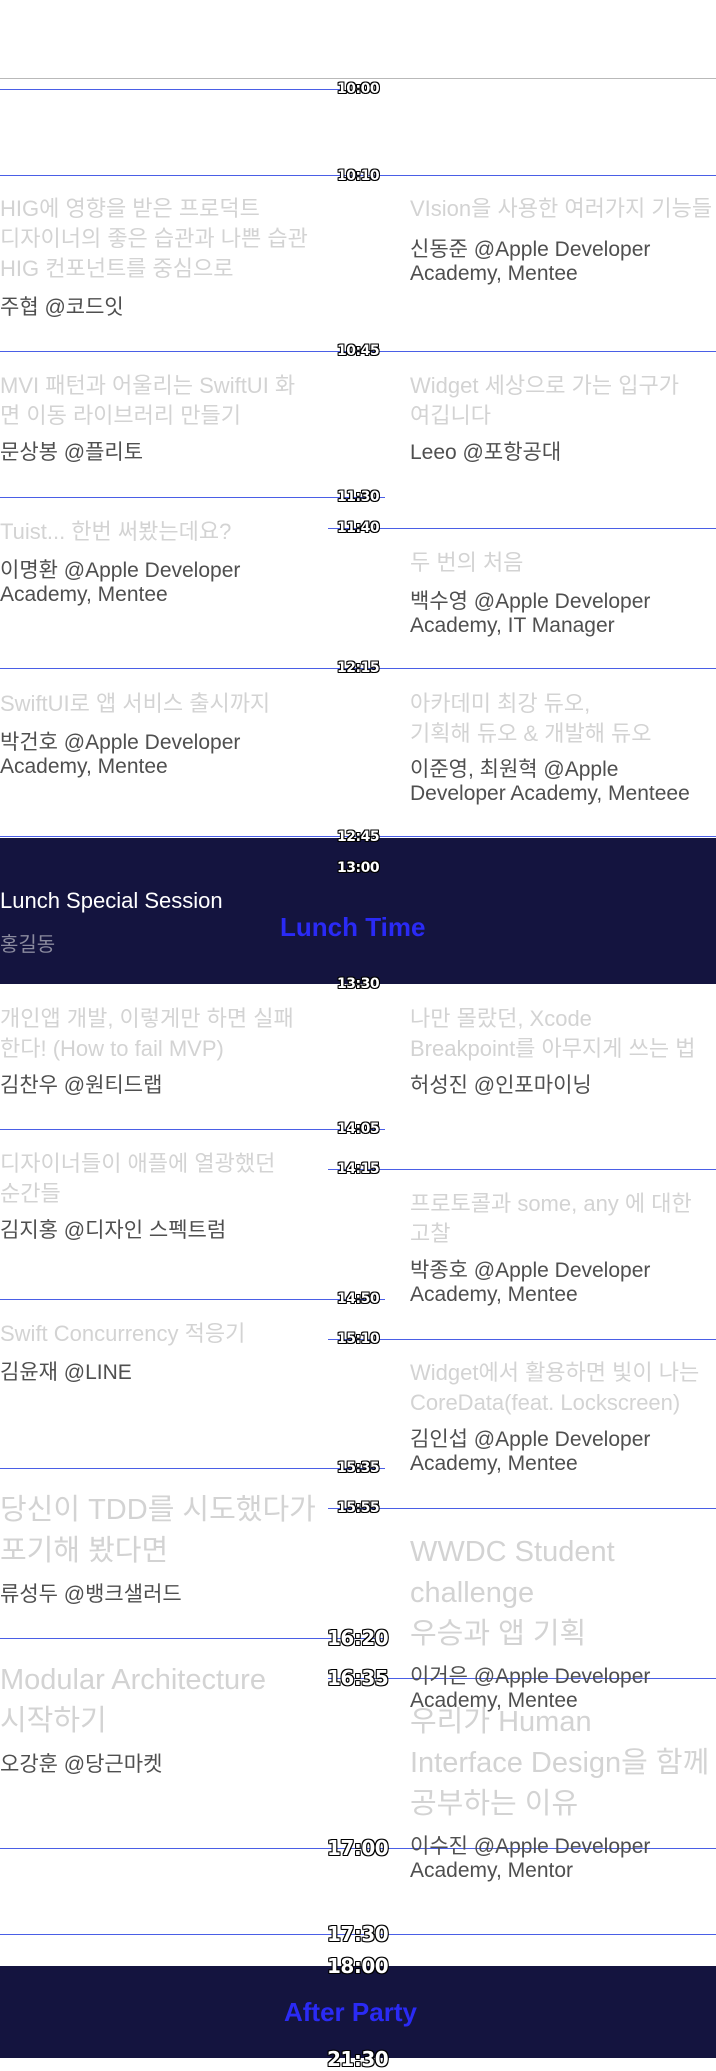 Image resolution: width=716 pixels, height=2071 pixels. I want to click on session-title: MVI 패턴과 어울리는 SwiftUI 화 면 이동 라이브러리 만들기, so click(160, 401).